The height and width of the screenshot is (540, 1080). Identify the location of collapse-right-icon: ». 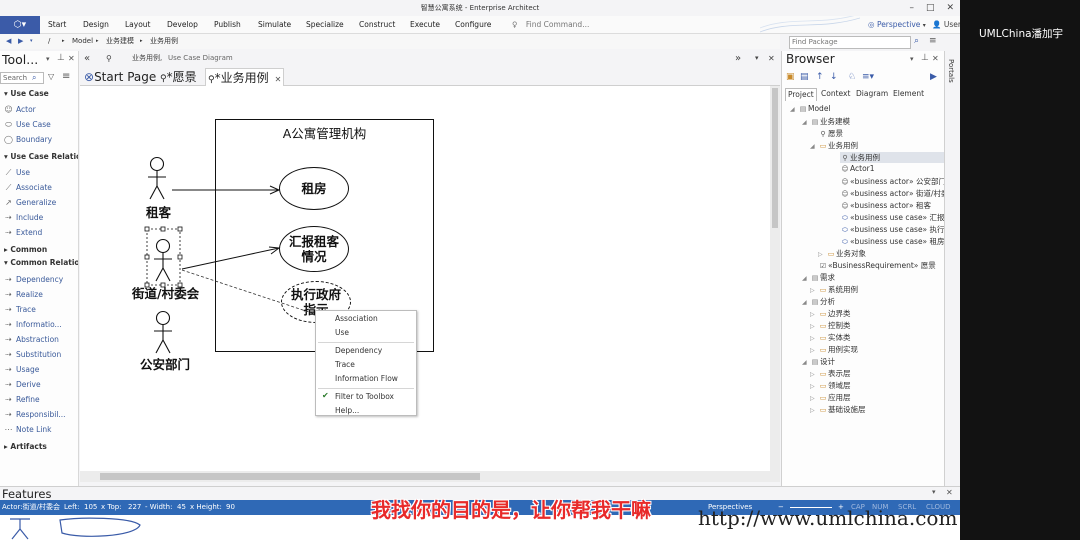
(738, 58).